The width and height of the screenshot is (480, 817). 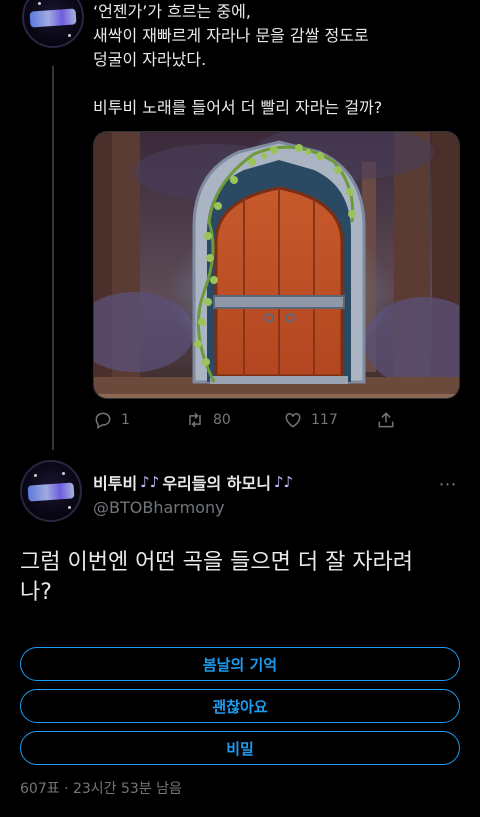 What do you see at coordinates (240, 578) in the screenshot?
I see `tweet-text: 그럼 이번엔 어떤 곡을 들으면 더 잘 자라려 나?` at bounding box center [240, 578].